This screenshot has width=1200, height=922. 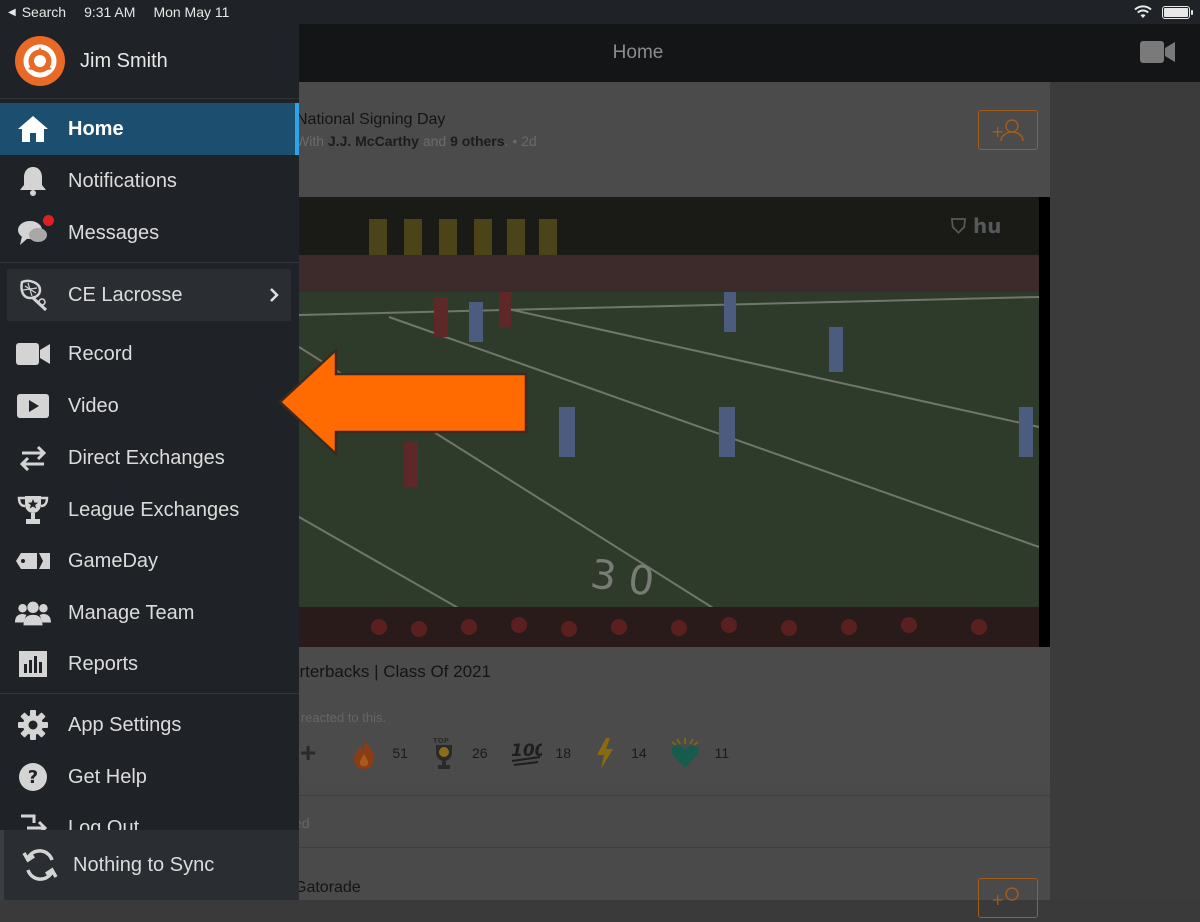 What do you see at coordinates (33, 129) in the screenshot?
I see `home-icon` at bounding box center [33, 129].